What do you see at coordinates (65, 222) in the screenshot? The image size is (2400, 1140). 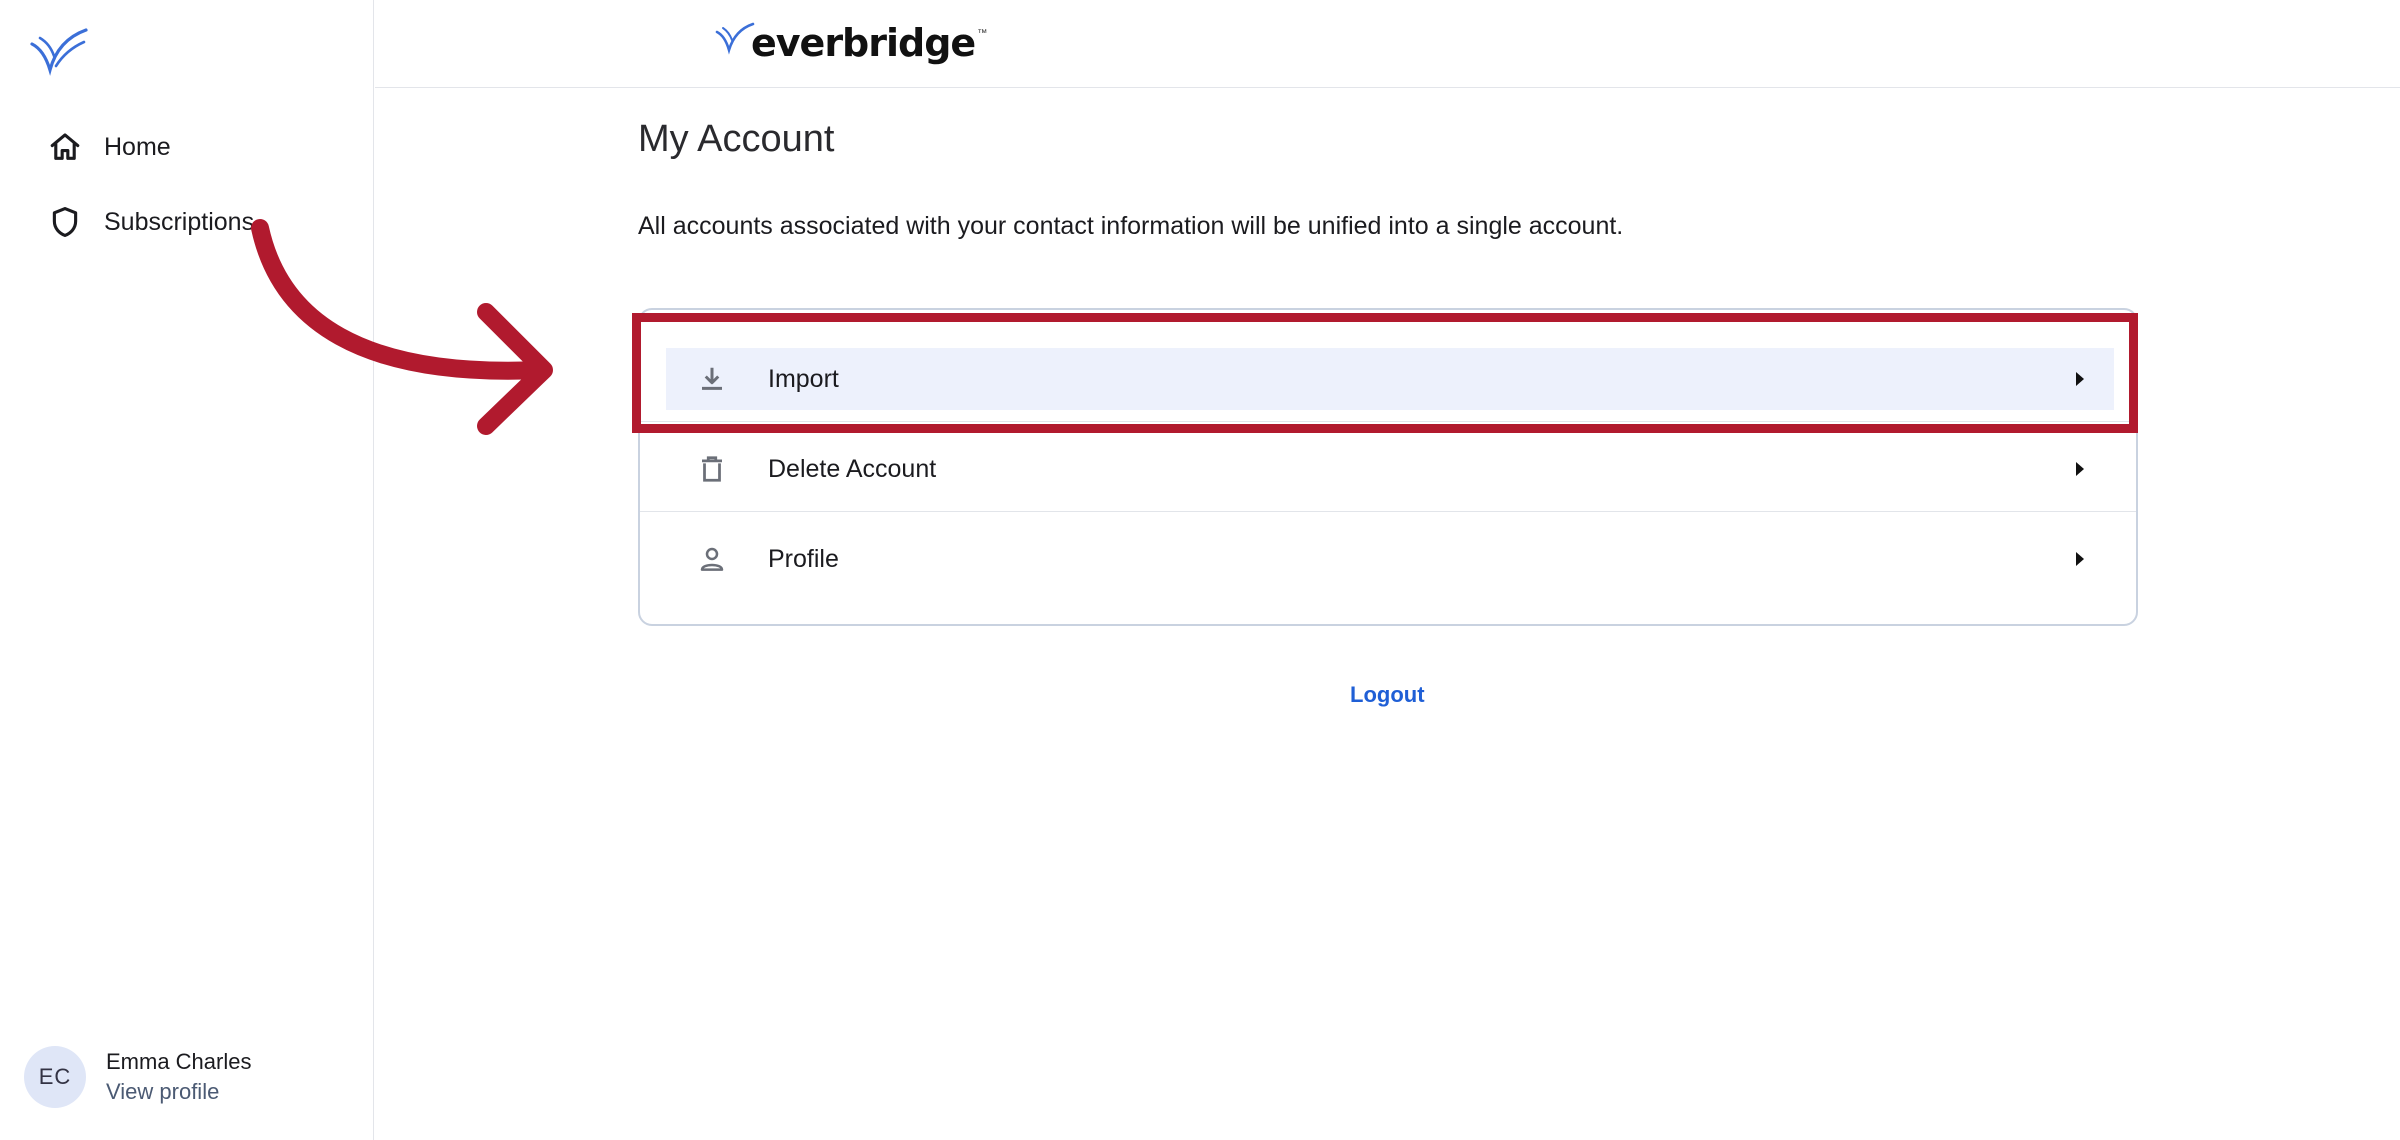 I see `shield-icon` at bounding box center [65, 222].